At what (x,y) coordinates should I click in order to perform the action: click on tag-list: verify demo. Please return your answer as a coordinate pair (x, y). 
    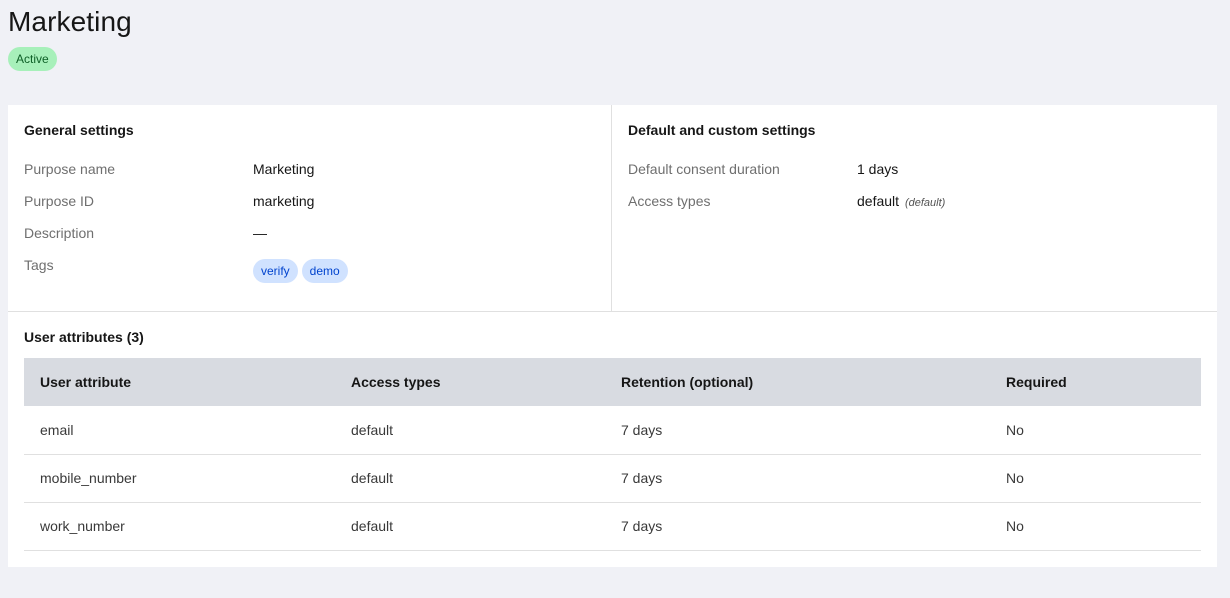
    Looking at the image, I should click on (300, 271).